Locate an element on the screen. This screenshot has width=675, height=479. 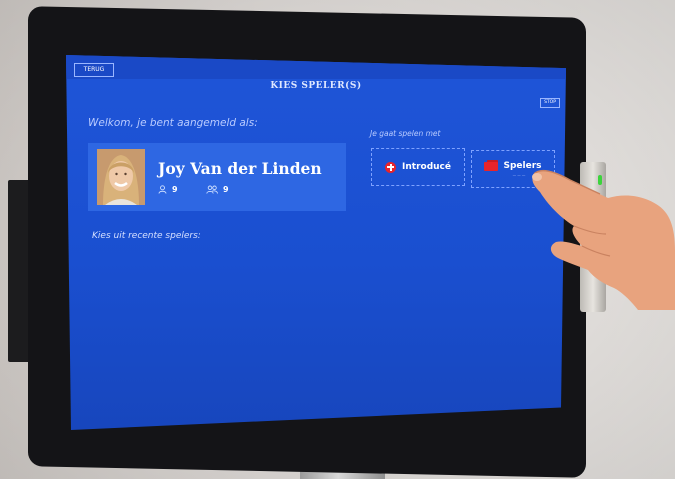
cards-icon is located at coordinates (491, 165).